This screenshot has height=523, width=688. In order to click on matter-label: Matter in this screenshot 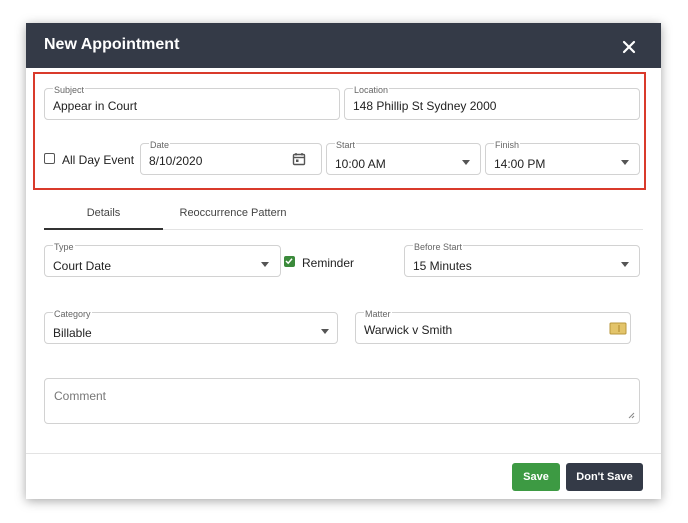, I will do `click(378, 314)`.